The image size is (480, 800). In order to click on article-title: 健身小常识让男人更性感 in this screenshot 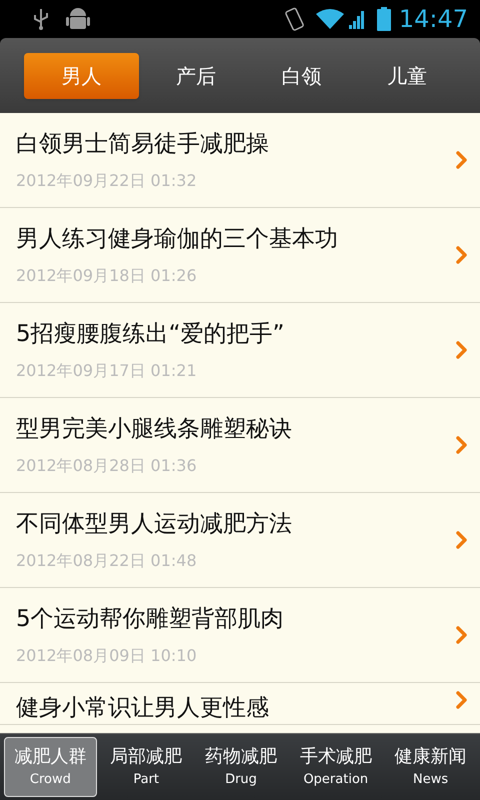, I will do `click(143, 708)`.